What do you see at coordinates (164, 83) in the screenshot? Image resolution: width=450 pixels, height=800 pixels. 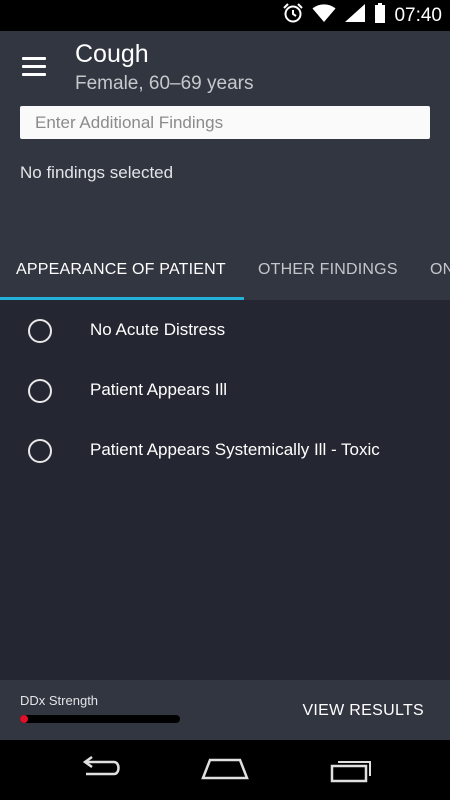 I see `patient-subtitle: Female, 60–69 years` at bounding box center [164, 83].